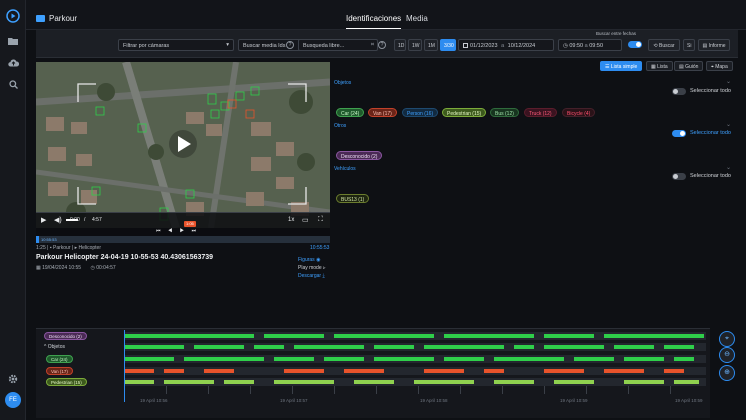 This screenshot has width=746, height=420. I want to click on others-select-all-toggle, so click(679, 133).